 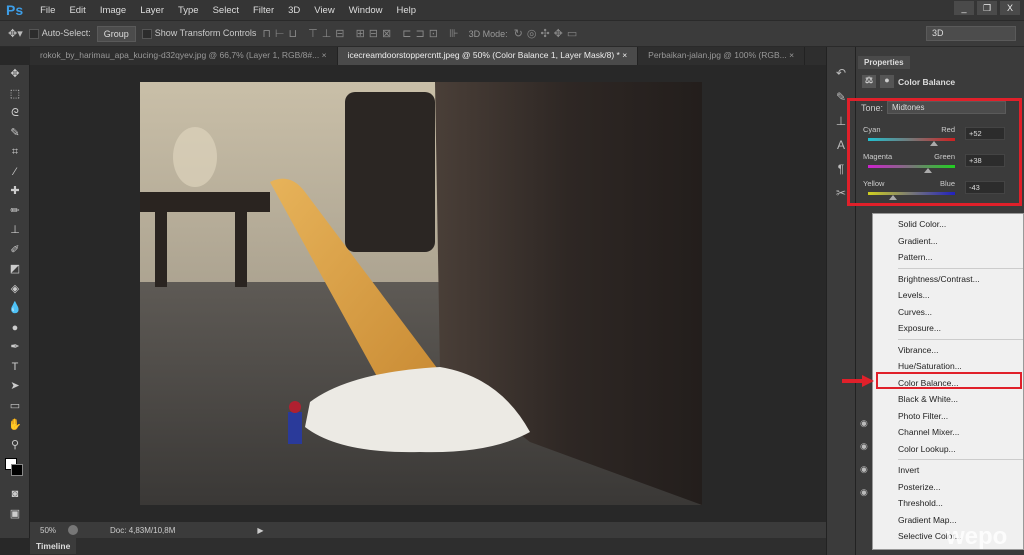 I want to click on align-icons: ⊓⊢⊔ ⊤⊥⊟ ⊞⊟⊠ ⊏⊐⊡ ⊪, so click(x=362, y=33).